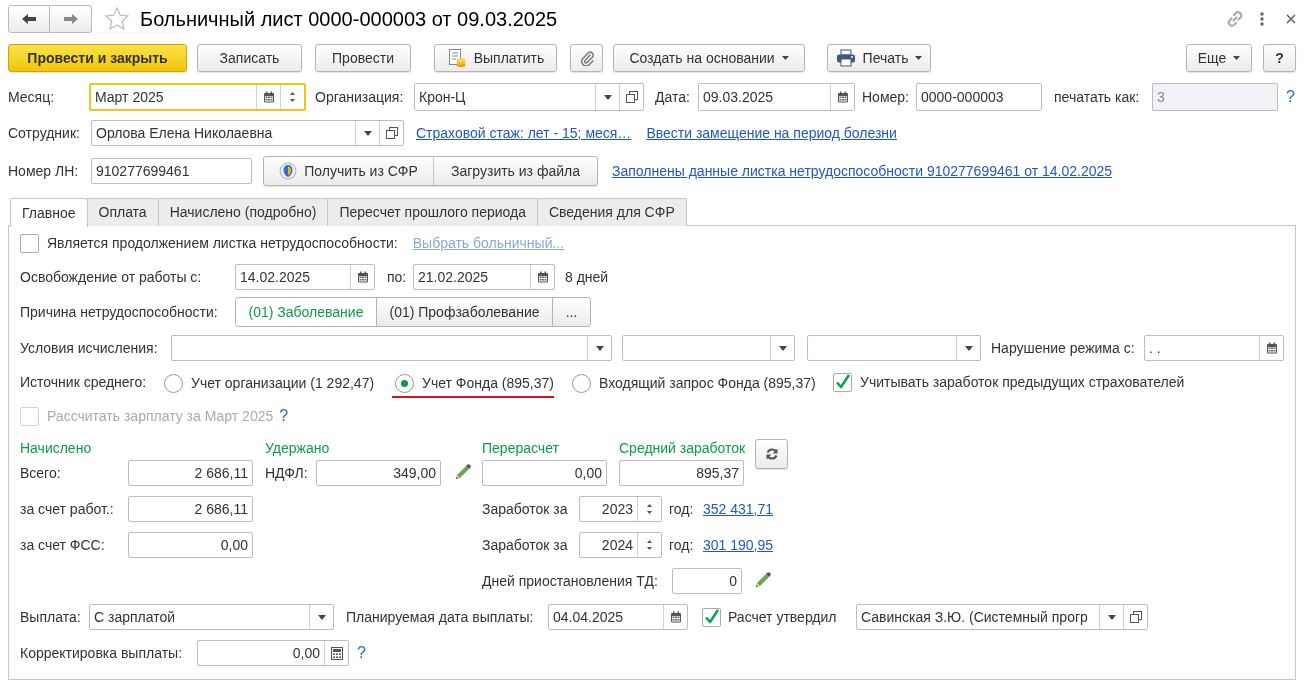 This screenshot has width=1304, height=683. What do you see at coordinates (979, 97) in the screenshot?
I see `number-field: 0000-000003` at bounding box center [979, 97].